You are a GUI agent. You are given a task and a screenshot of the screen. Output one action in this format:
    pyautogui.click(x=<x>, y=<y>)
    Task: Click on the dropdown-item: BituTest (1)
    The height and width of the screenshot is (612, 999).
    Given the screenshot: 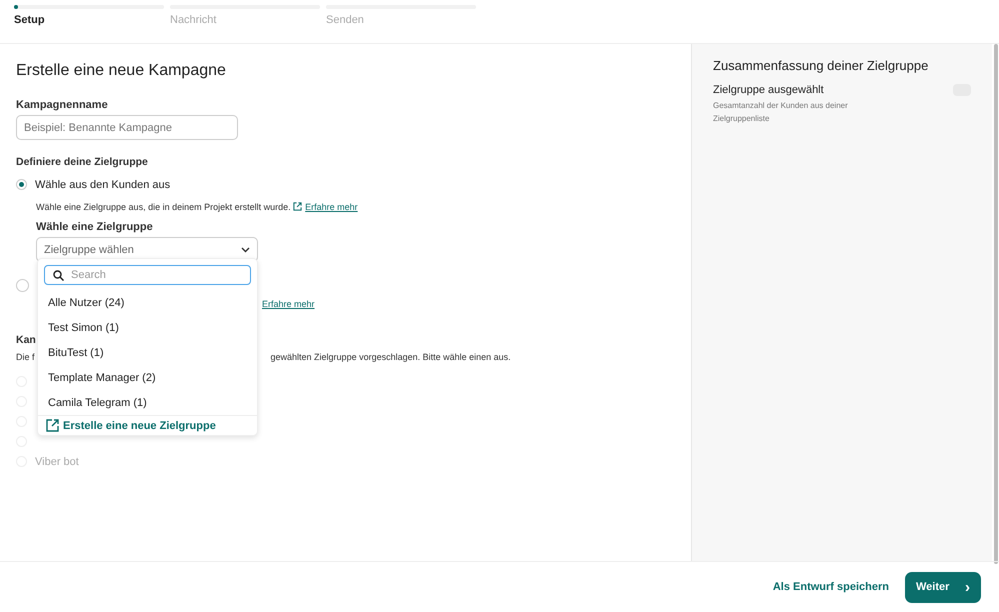 What is the action you would take?
    pyautogui.click(x=76, y=353)
    